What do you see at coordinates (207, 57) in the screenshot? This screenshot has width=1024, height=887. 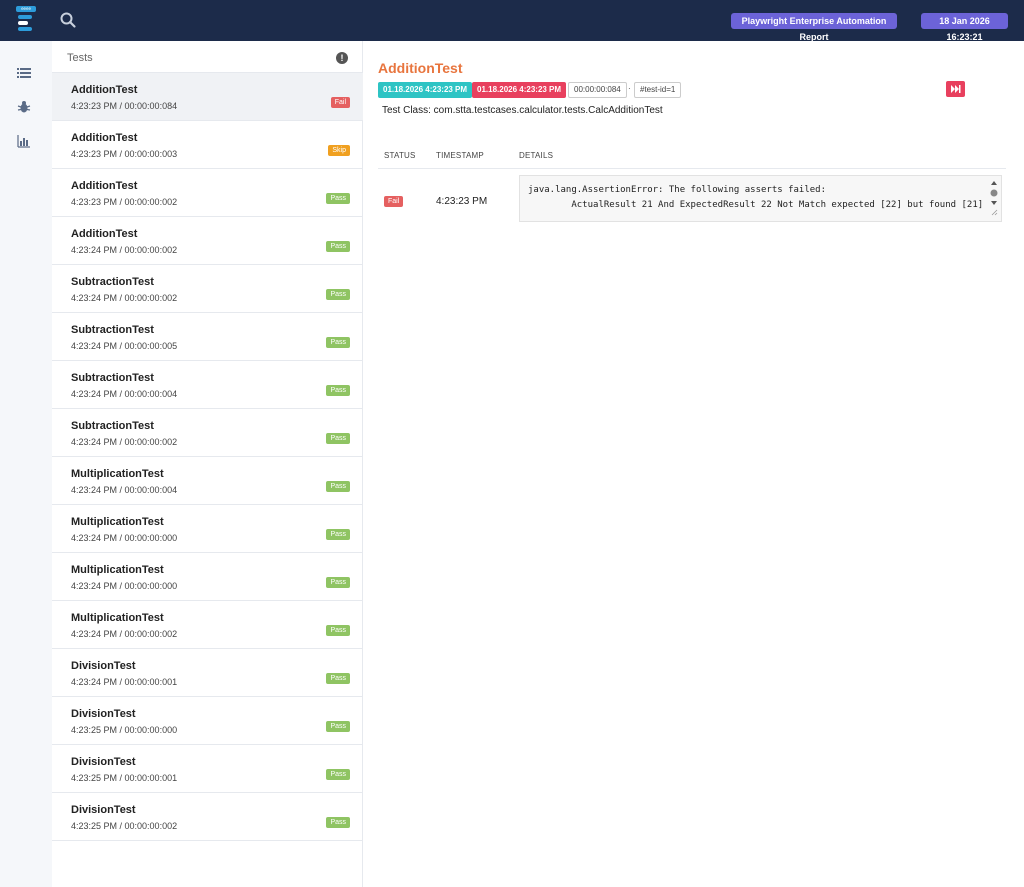 I see `tests-panel-header: Tests !` at bounding box center [207, 57].